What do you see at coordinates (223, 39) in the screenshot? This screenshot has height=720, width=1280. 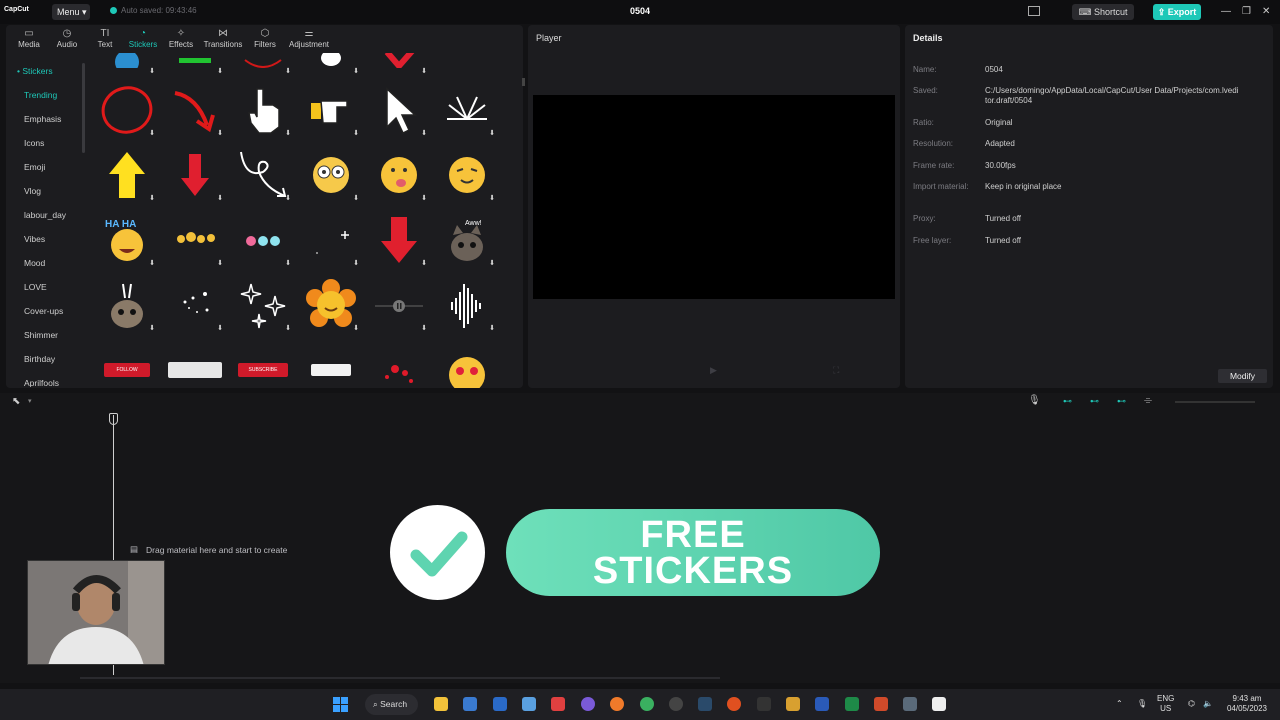 I see `tab-transitions: ⋈ Transitions` at bounding box center [223, 39].